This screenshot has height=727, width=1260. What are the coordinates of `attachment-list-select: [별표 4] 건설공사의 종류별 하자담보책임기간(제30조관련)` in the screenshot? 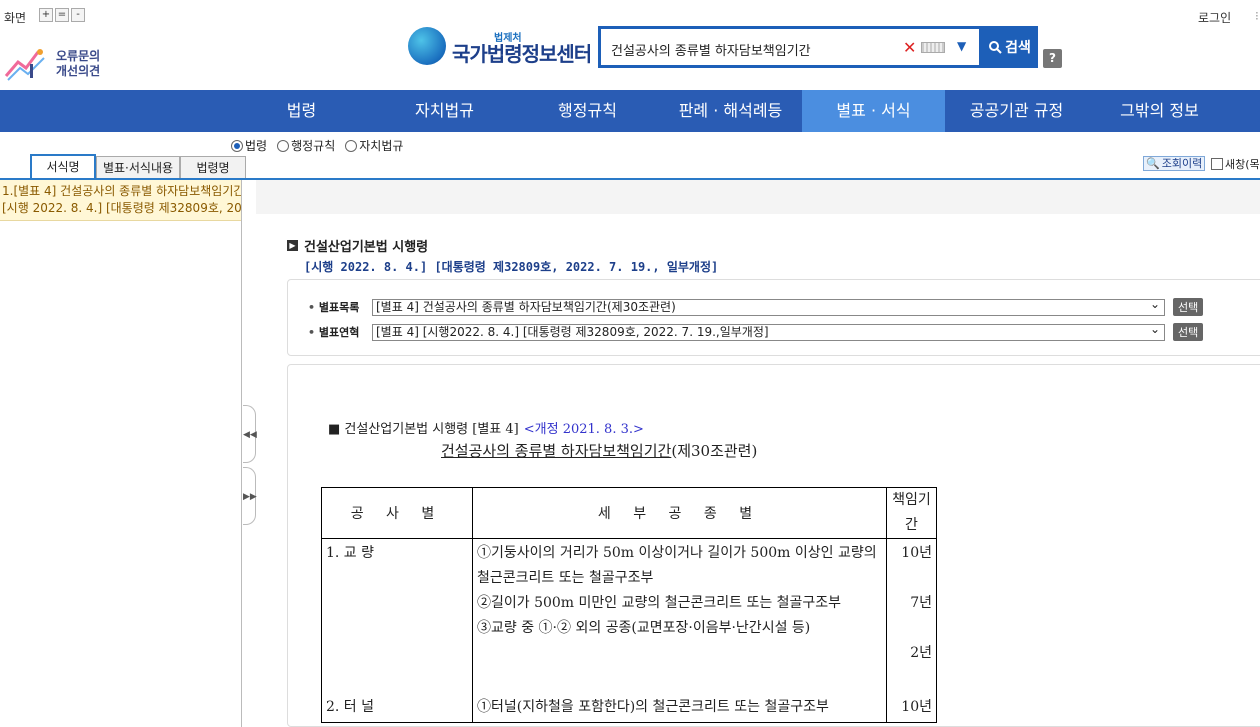 It's located at (768, 307).